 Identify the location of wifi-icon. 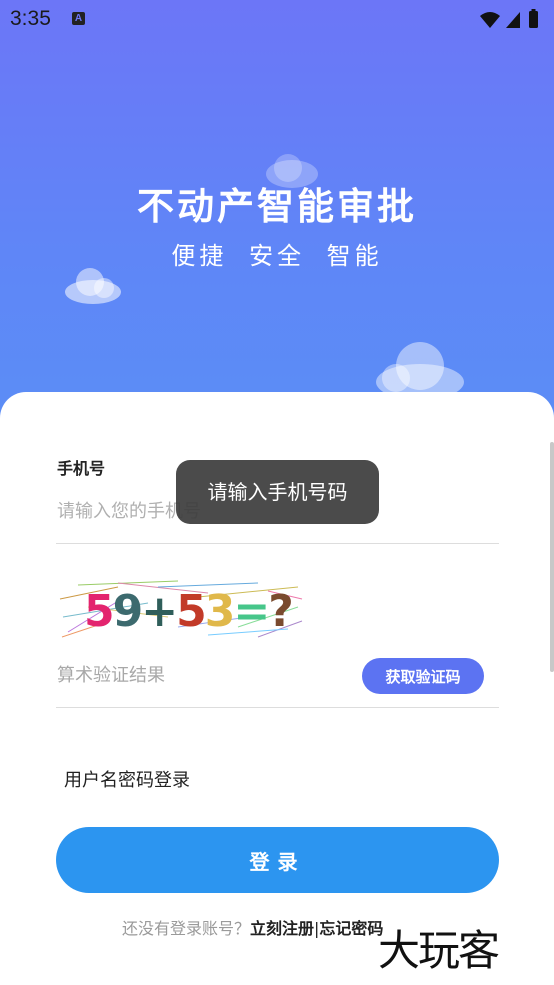
(490, 20).